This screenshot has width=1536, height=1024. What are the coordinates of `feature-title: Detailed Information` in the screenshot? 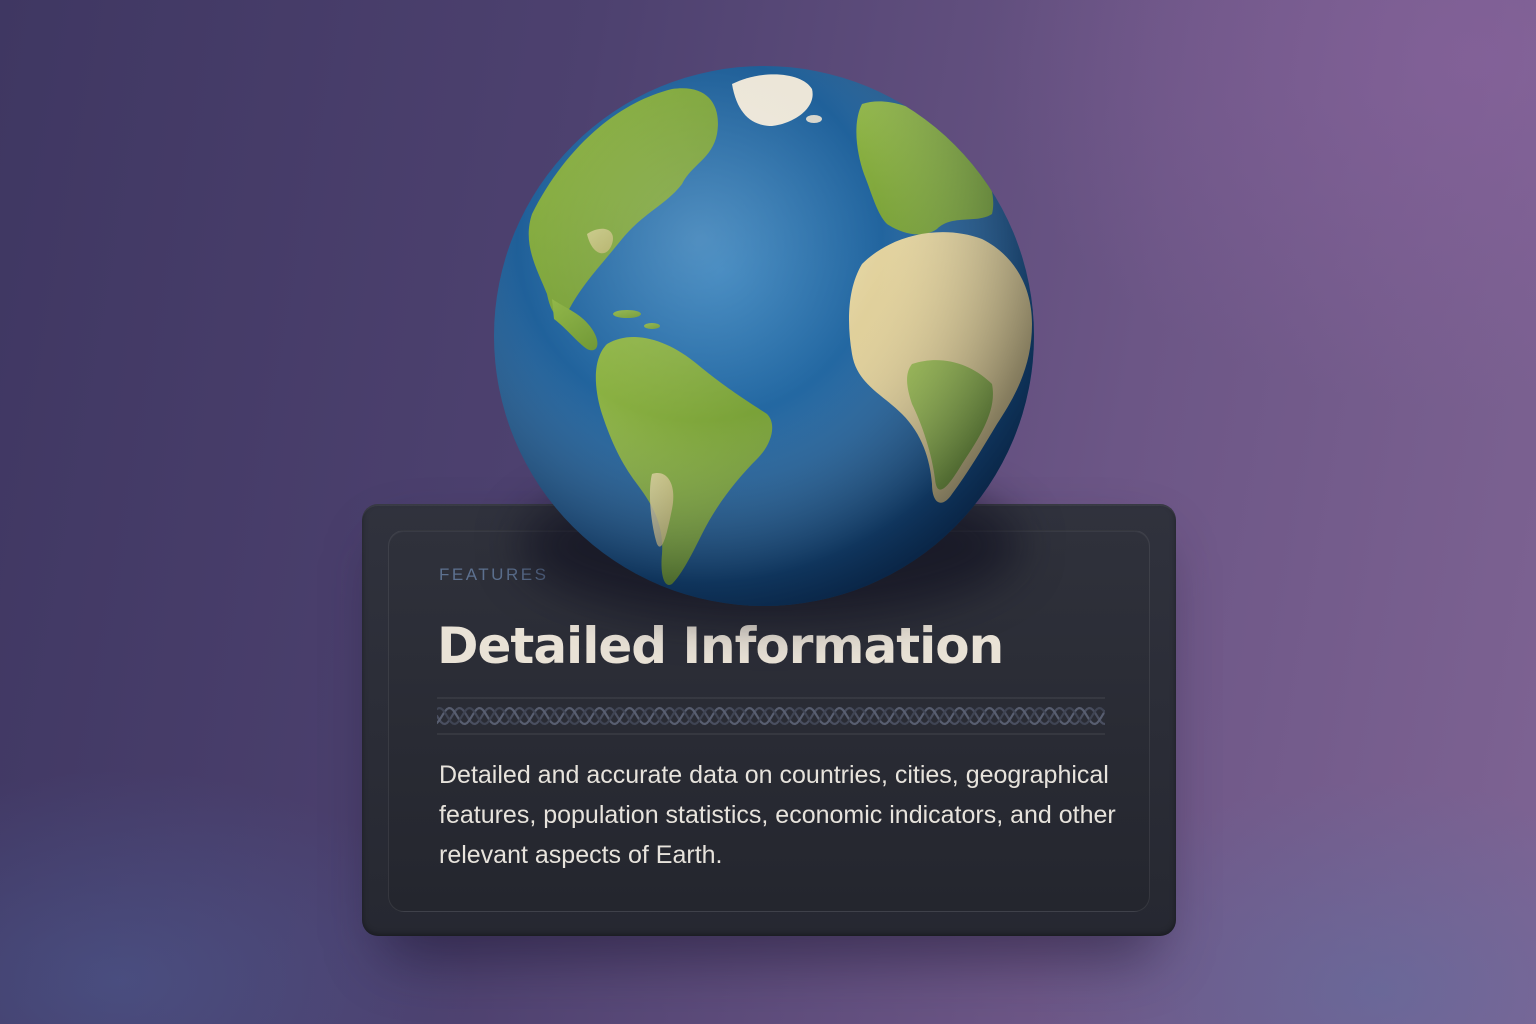 It's located at (720, 646).